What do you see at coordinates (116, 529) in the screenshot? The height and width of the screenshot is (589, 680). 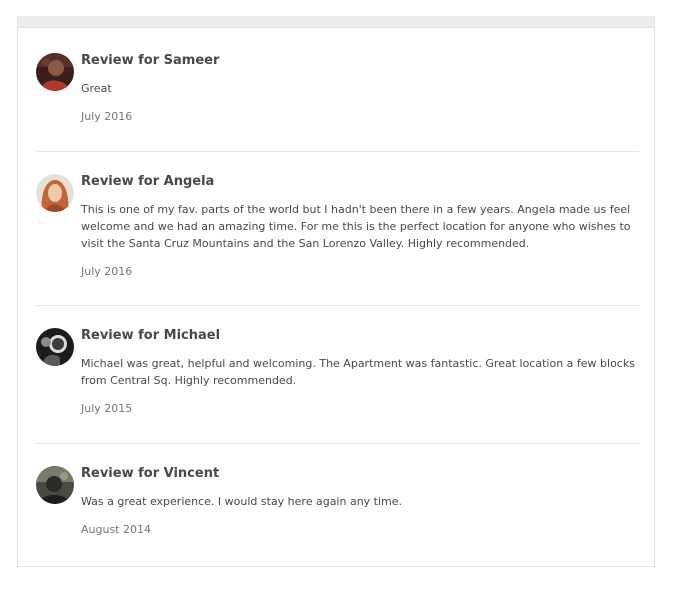 I see `review-date: August 2014` at bounding box center [116, 529].